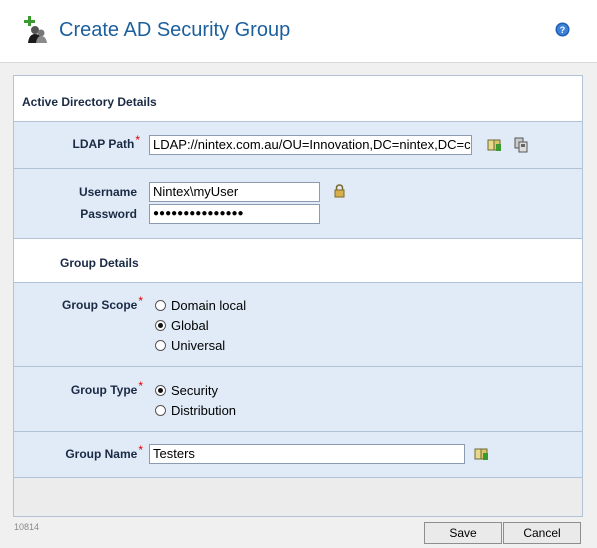 This screenshot has height=548, width=597. What do you see at coordinates (298, 260) in the screenshot?
I see `section-group: Group Details` at bounding box center [298, 260].